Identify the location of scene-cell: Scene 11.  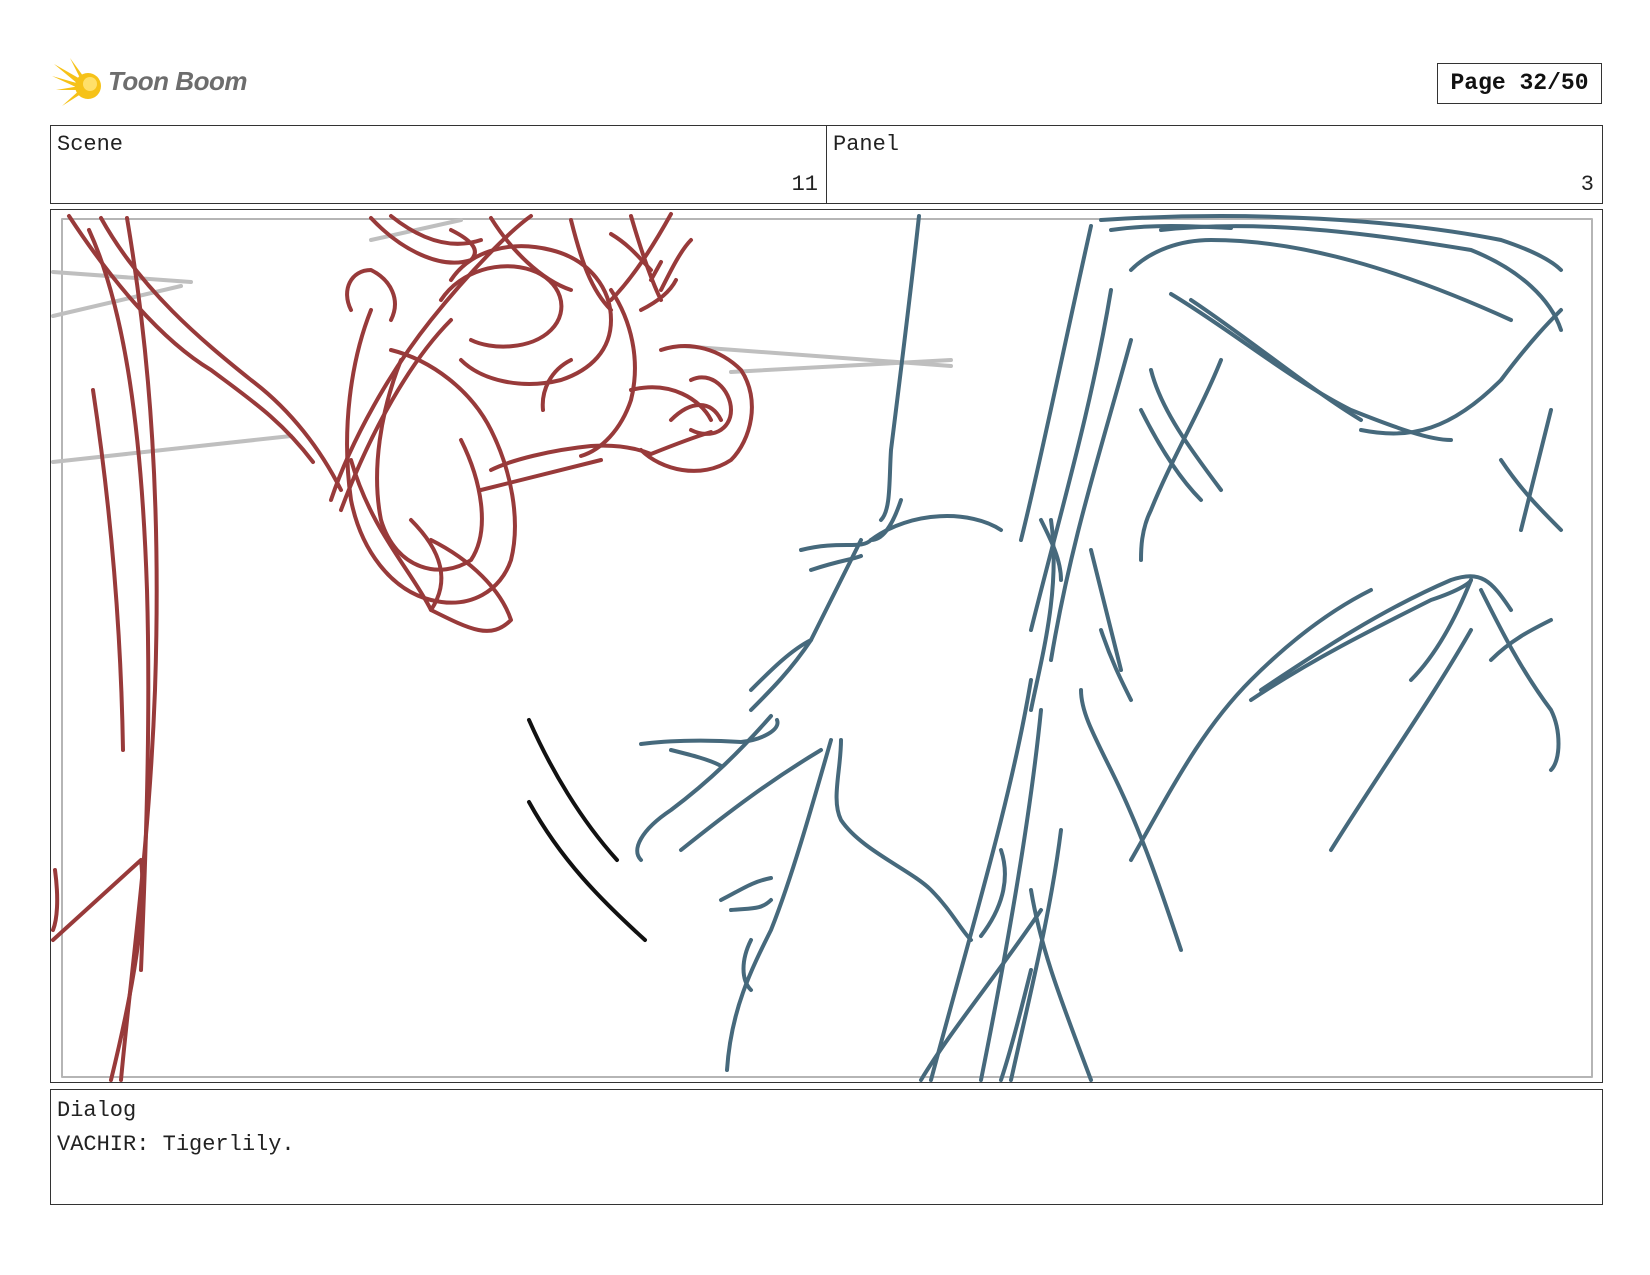
(438, 164).